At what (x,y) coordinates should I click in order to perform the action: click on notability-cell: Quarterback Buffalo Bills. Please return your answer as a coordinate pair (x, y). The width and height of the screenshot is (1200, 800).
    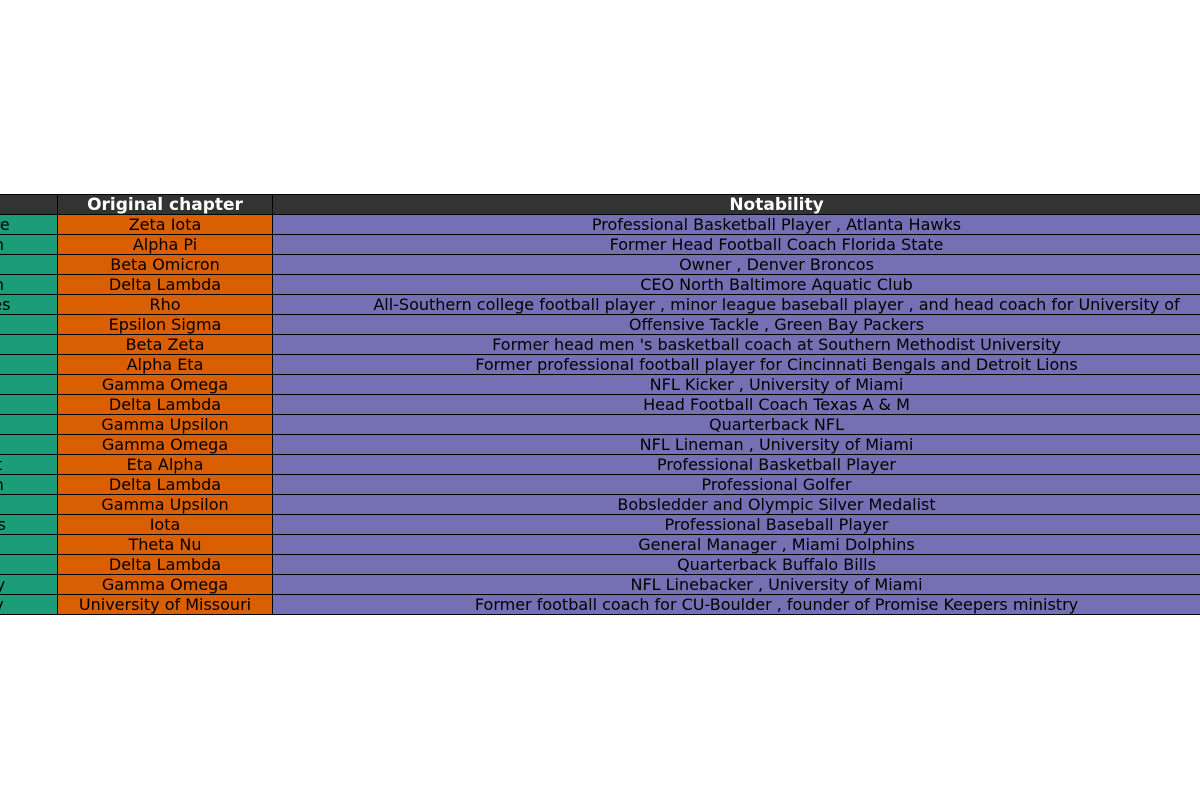
    Looking at the image, I should click on (736, 564).